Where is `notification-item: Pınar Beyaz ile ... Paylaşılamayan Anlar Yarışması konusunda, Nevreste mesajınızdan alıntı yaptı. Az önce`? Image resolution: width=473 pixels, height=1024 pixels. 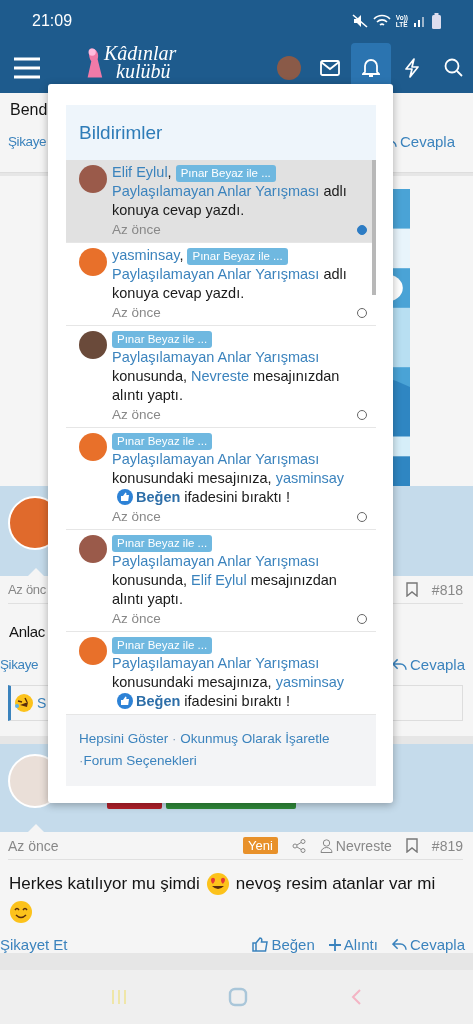
notification-item: Pınar Beyaz ile ... Paylaşılamayan Anlar Yarışması konusunda, Nevreste mesajınızdan alıntı yaptı. Az önce is located at coordinates (221, 377).